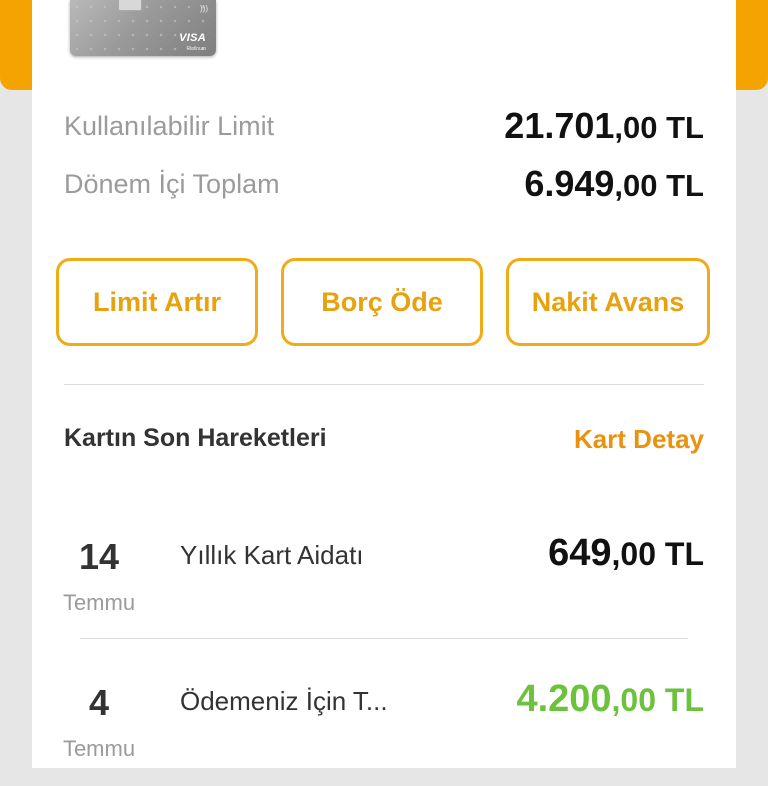  I want to click on available-limit-decimal: ,00 TL, so click(659, 127).